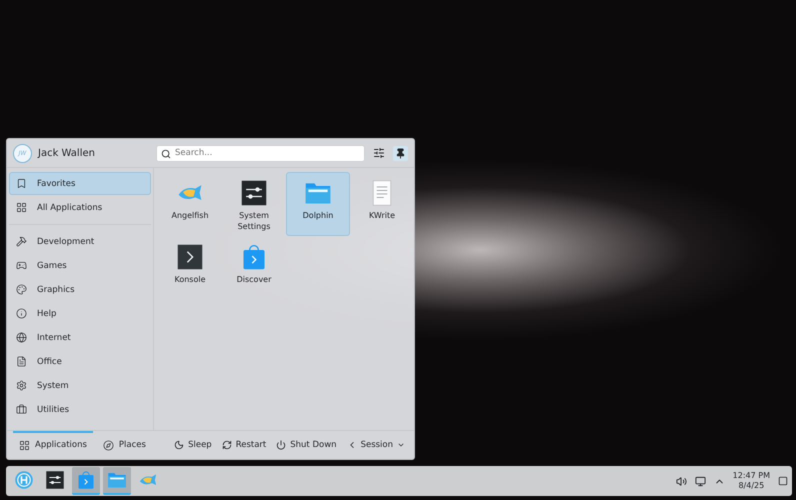  I want to click on palette-icon, so click(21, 289).